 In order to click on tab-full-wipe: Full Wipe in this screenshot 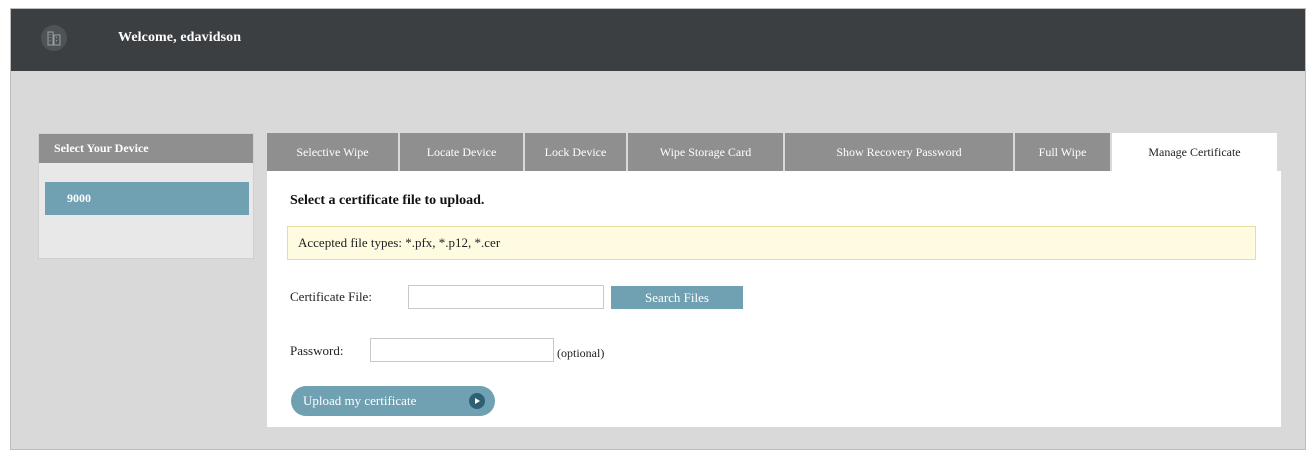, I will do `click(1063, 152)`.